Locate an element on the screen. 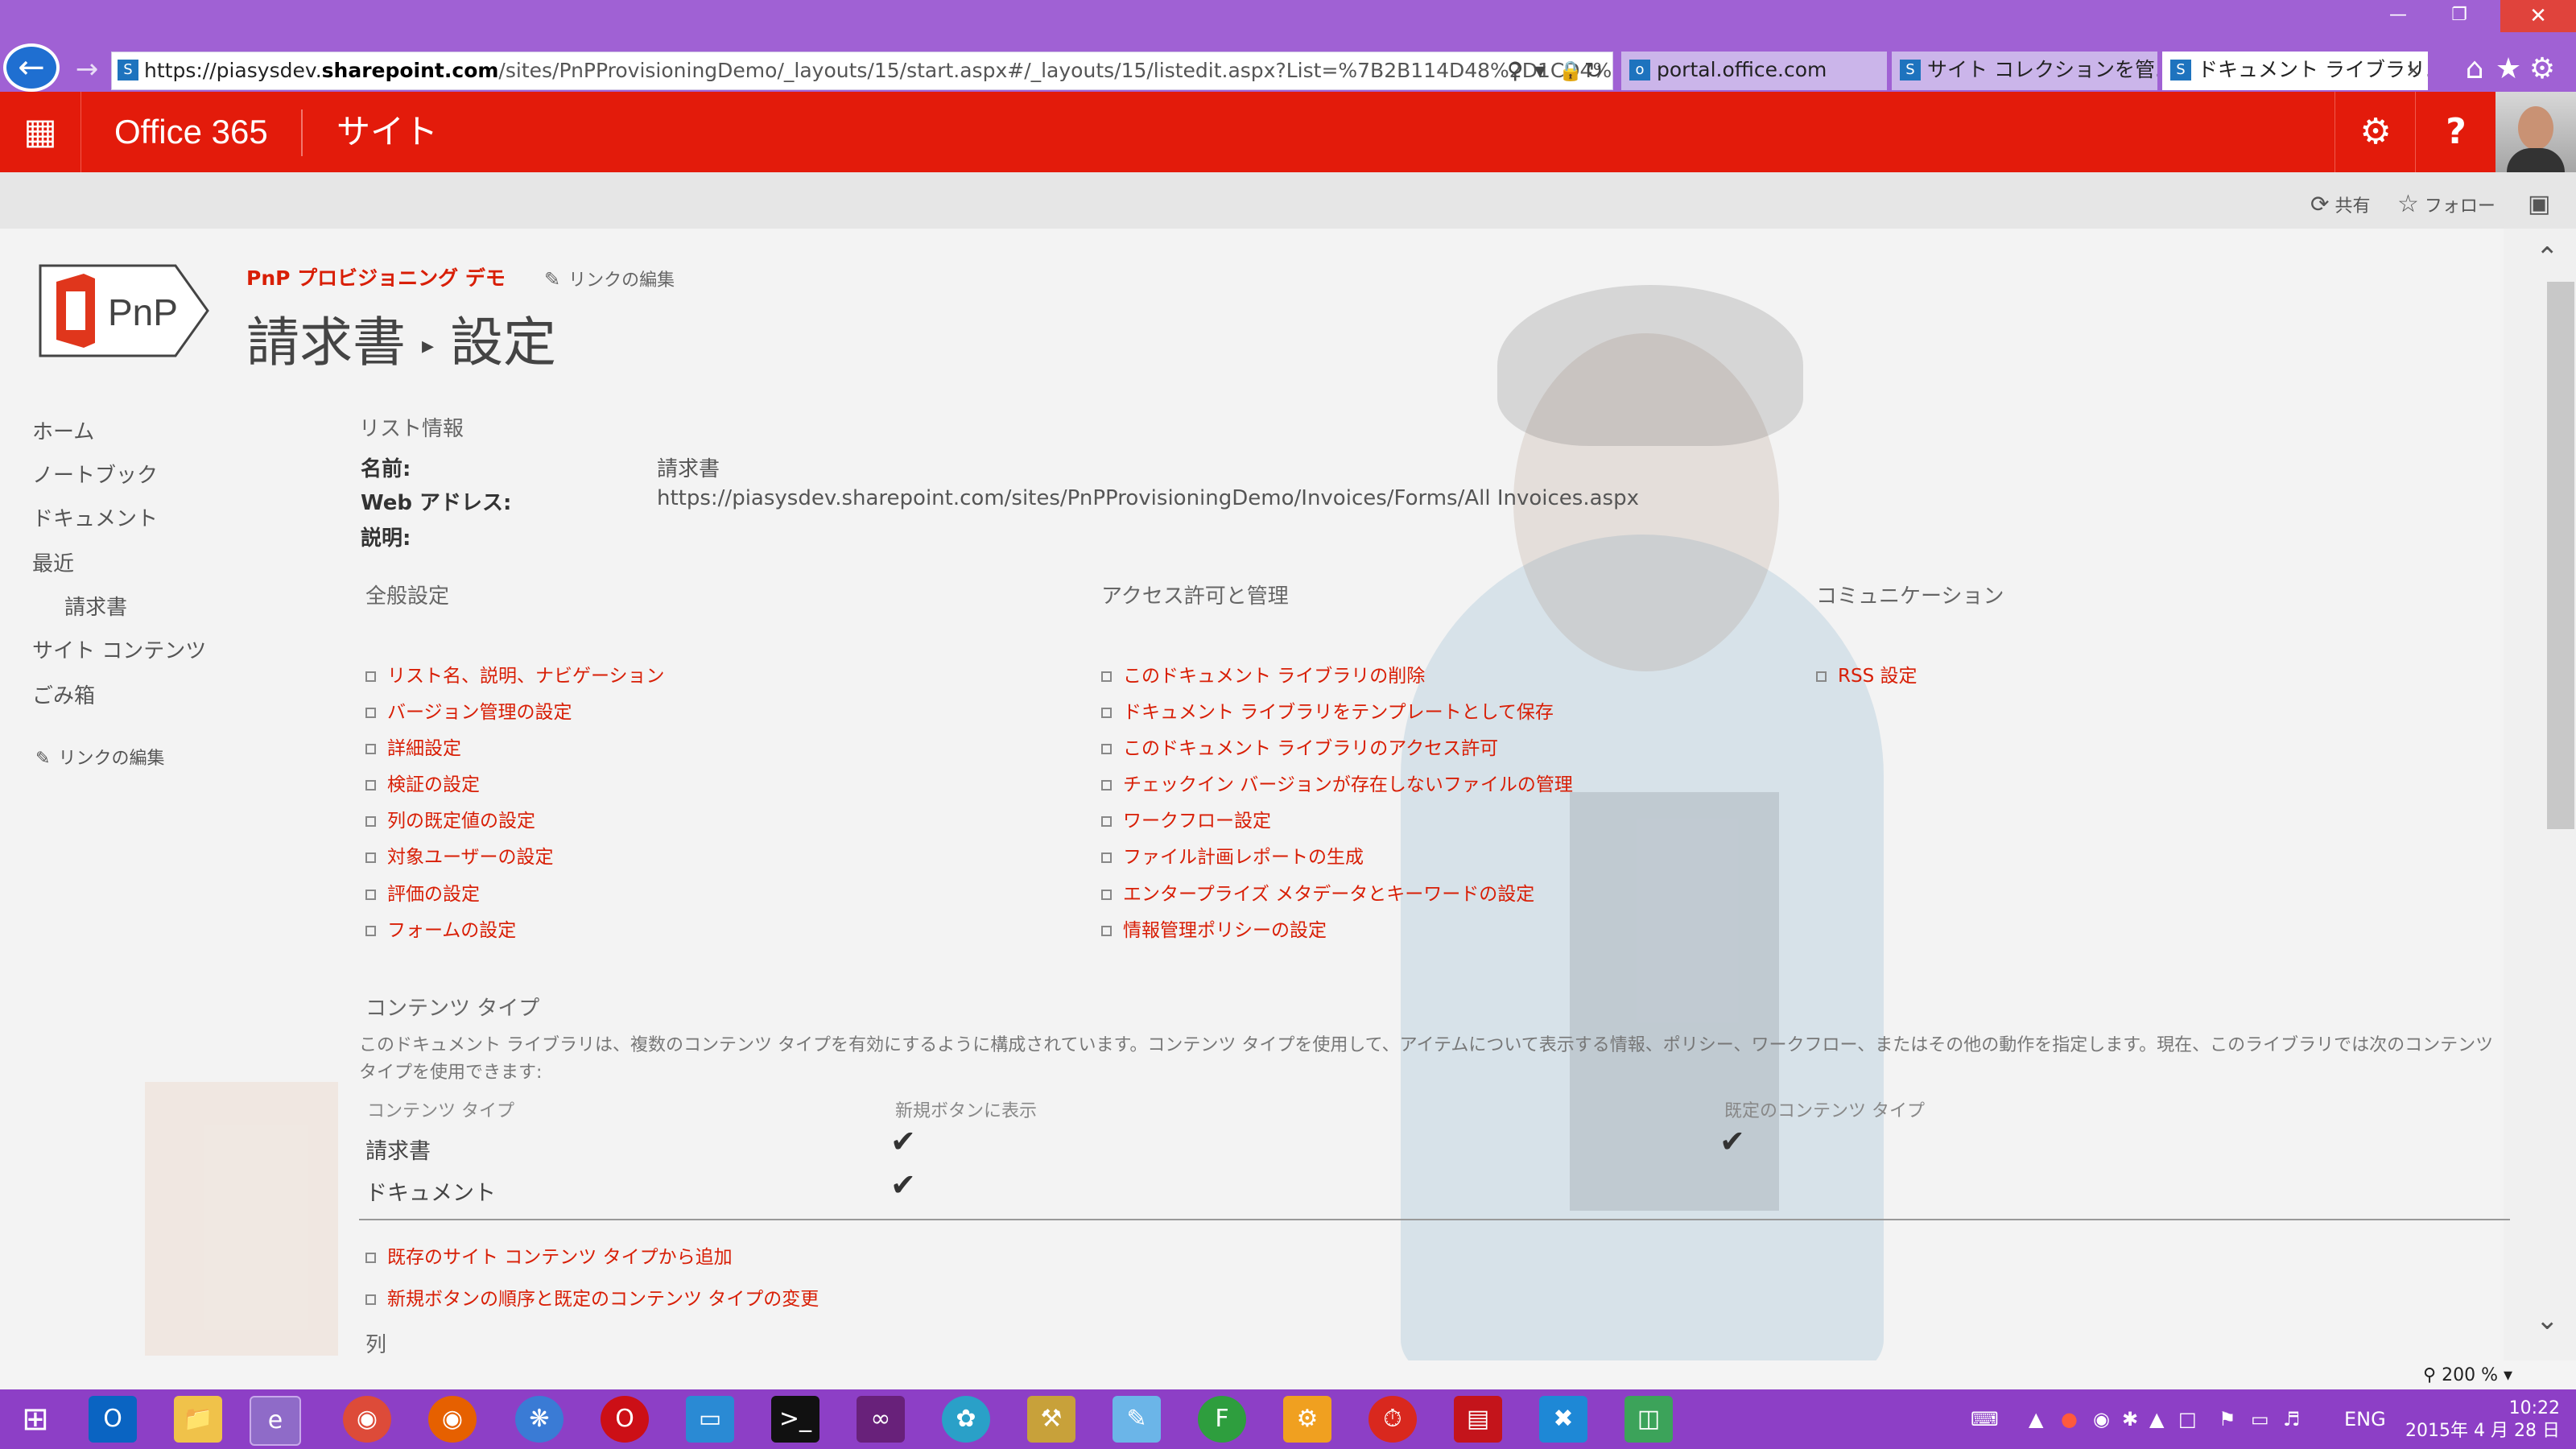 The width and height of the screenshot is (2576, 1449). internet-explorer-icon: e is located at coordinates (275, 1421).